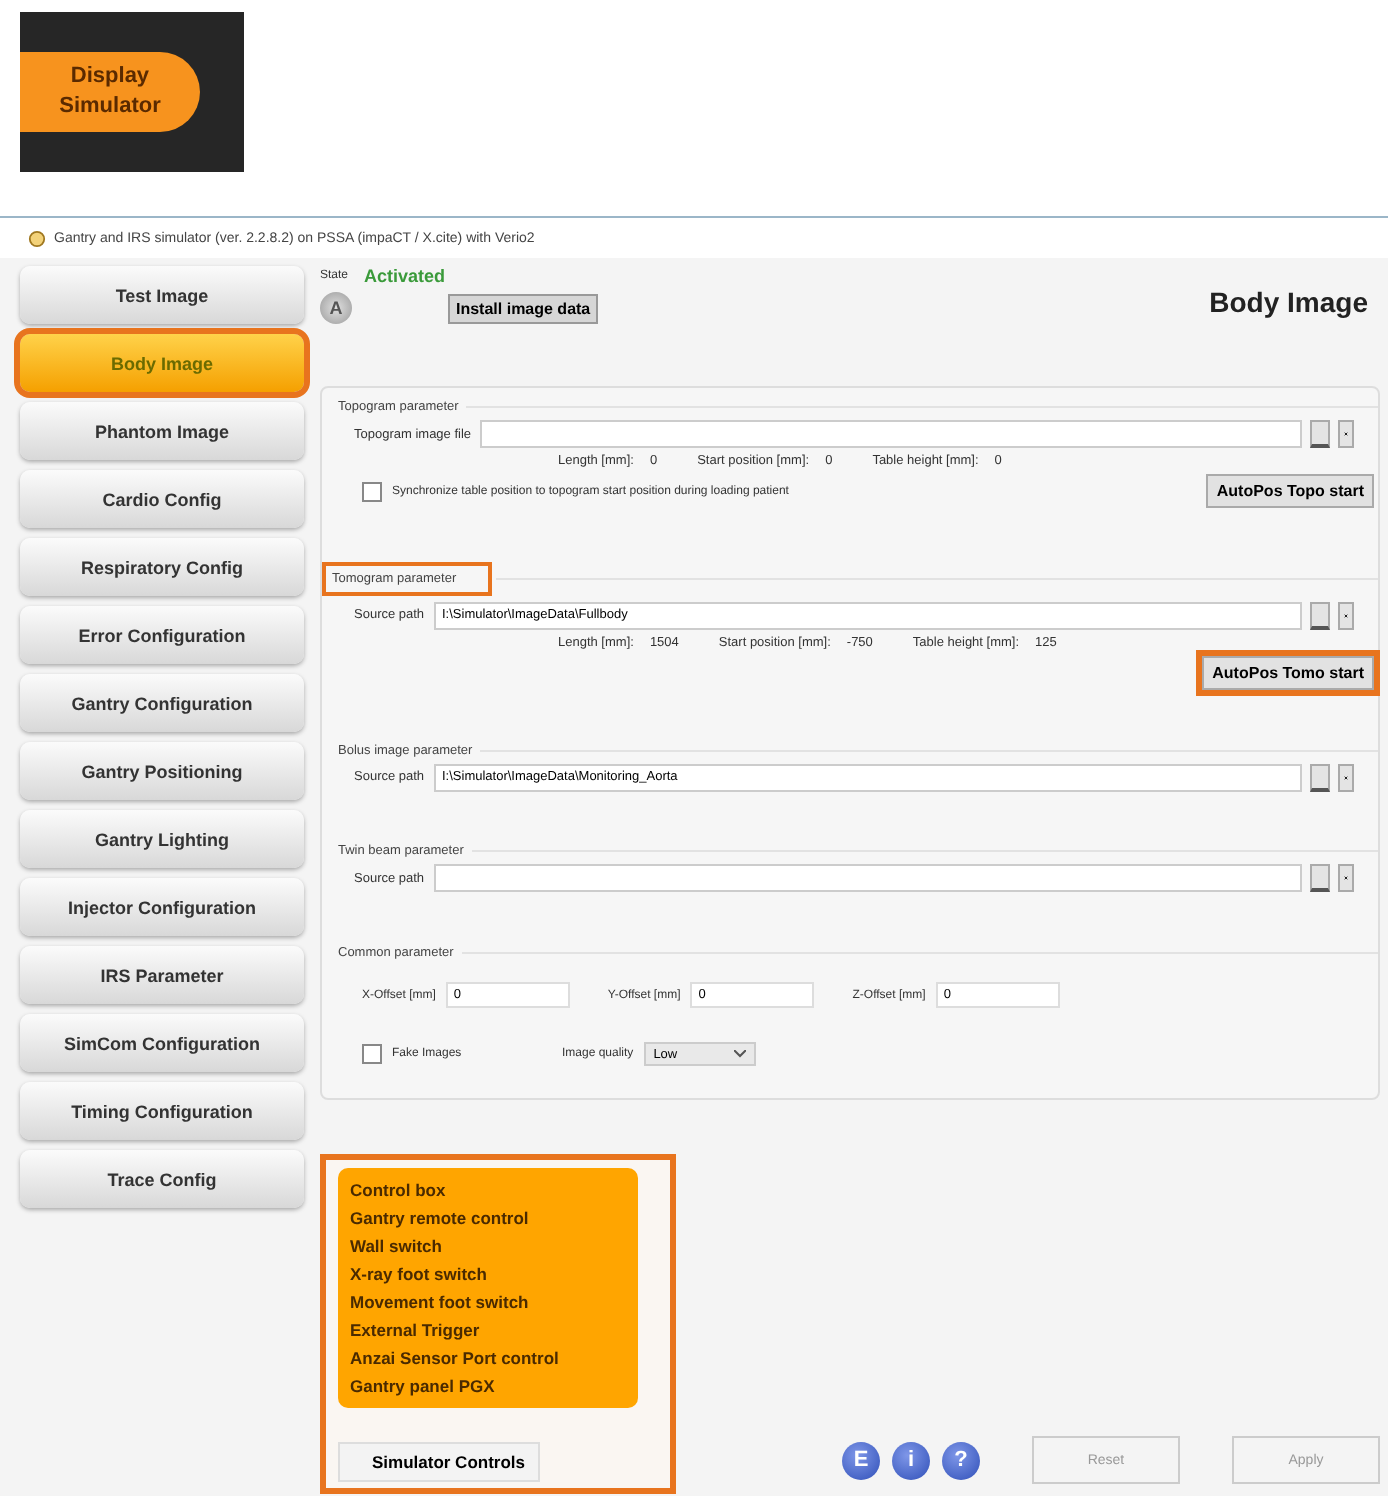 Image resolution: width=1388 pixels, height=1496 pixels. I want to click on sidebar-item: Phantom Image, so click(162, 431).